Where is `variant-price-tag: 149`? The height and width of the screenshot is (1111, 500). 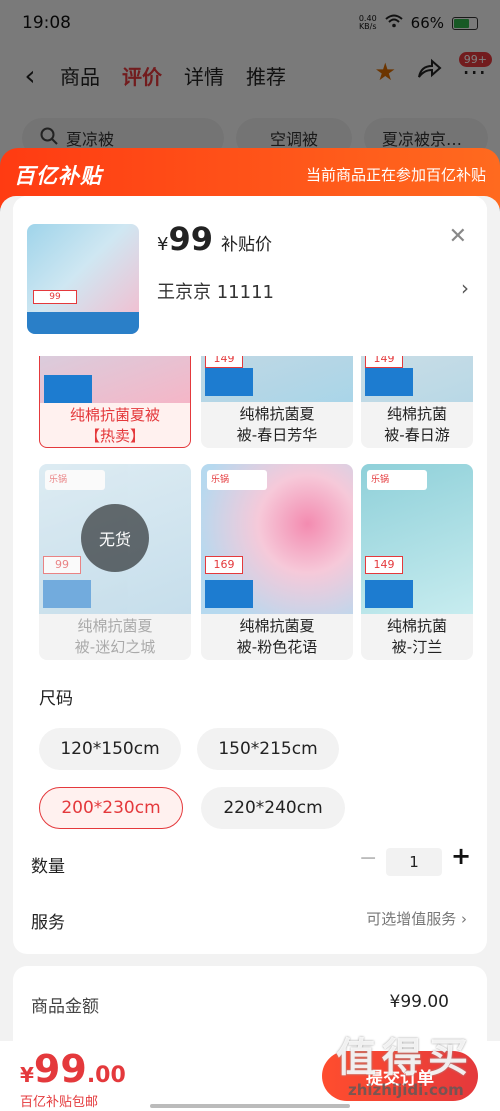
variant-price-tag: 149 is located at coordinates (384, 565).